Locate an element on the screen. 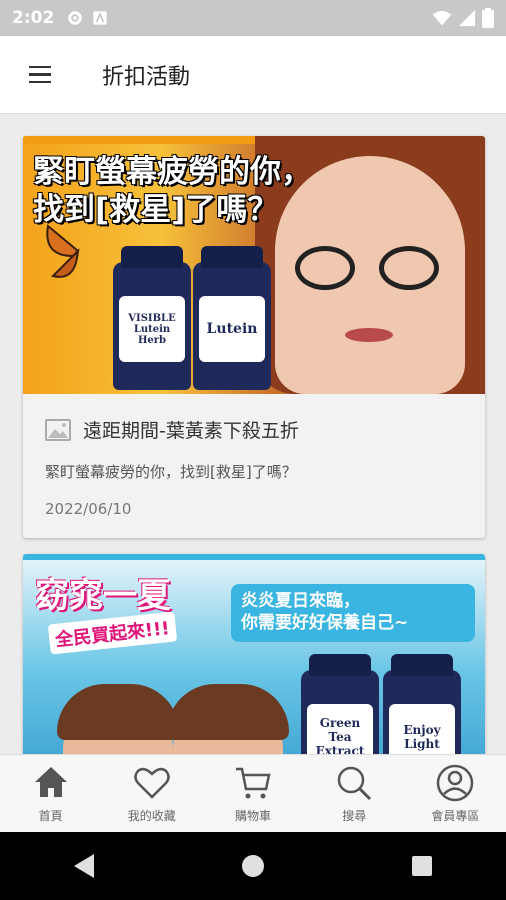  bottle-label: VISIBLE Lutein Herb is located at coordinates (152, 329).